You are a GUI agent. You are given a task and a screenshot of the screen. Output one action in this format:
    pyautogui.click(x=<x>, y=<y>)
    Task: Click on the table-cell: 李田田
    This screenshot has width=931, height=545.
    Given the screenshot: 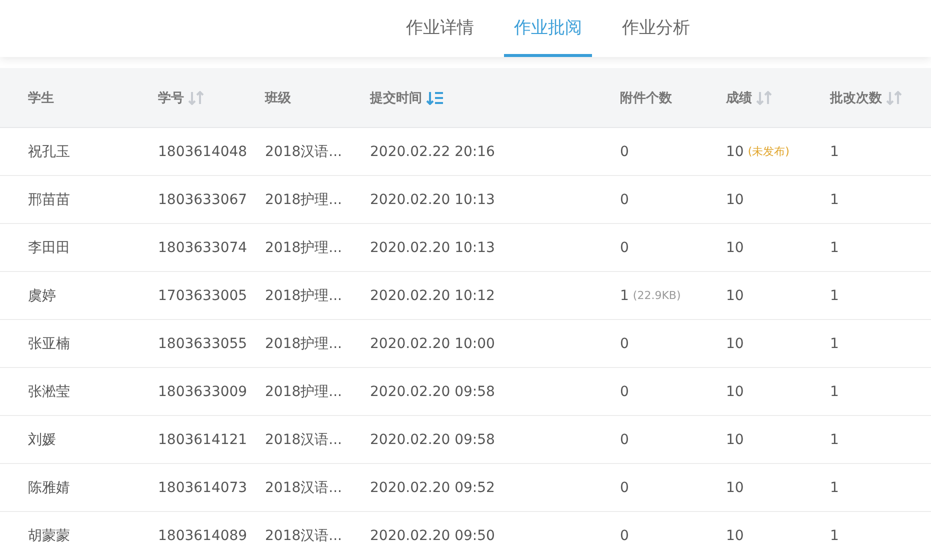 What is the action you would take?
    pyautogui.click(x=49, y=247)
    